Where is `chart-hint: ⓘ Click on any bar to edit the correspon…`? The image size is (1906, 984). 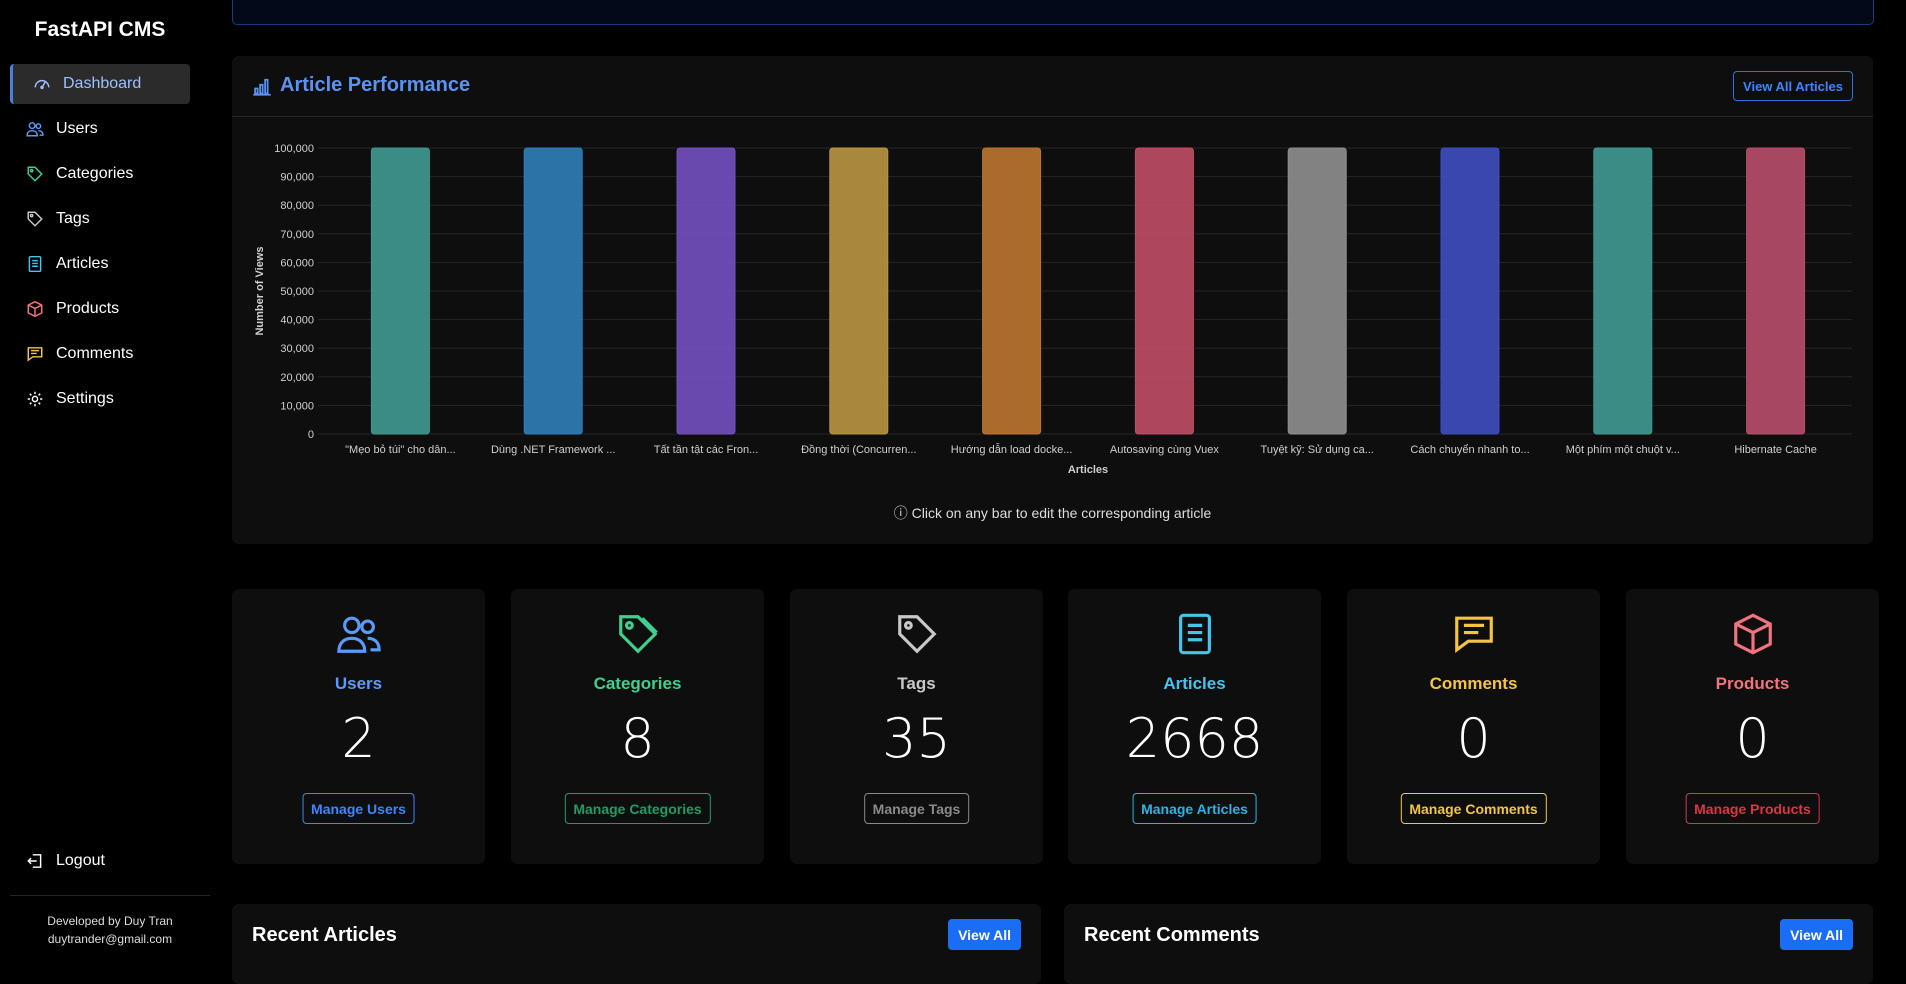
chart-hint: ⓘ Click on any bar to edit the correspon… is located at coordinates (1052, 513).